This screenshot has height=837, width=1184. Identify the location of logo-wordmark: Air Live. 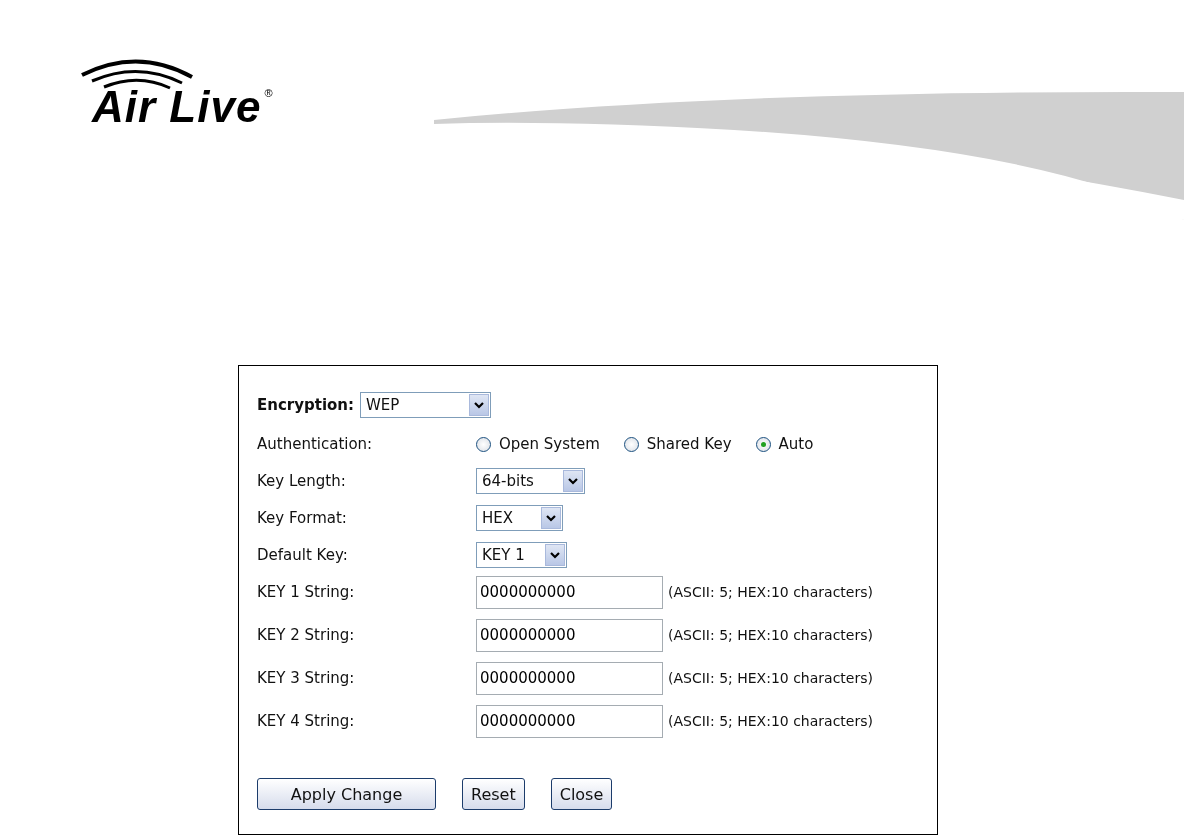
(177, 107).